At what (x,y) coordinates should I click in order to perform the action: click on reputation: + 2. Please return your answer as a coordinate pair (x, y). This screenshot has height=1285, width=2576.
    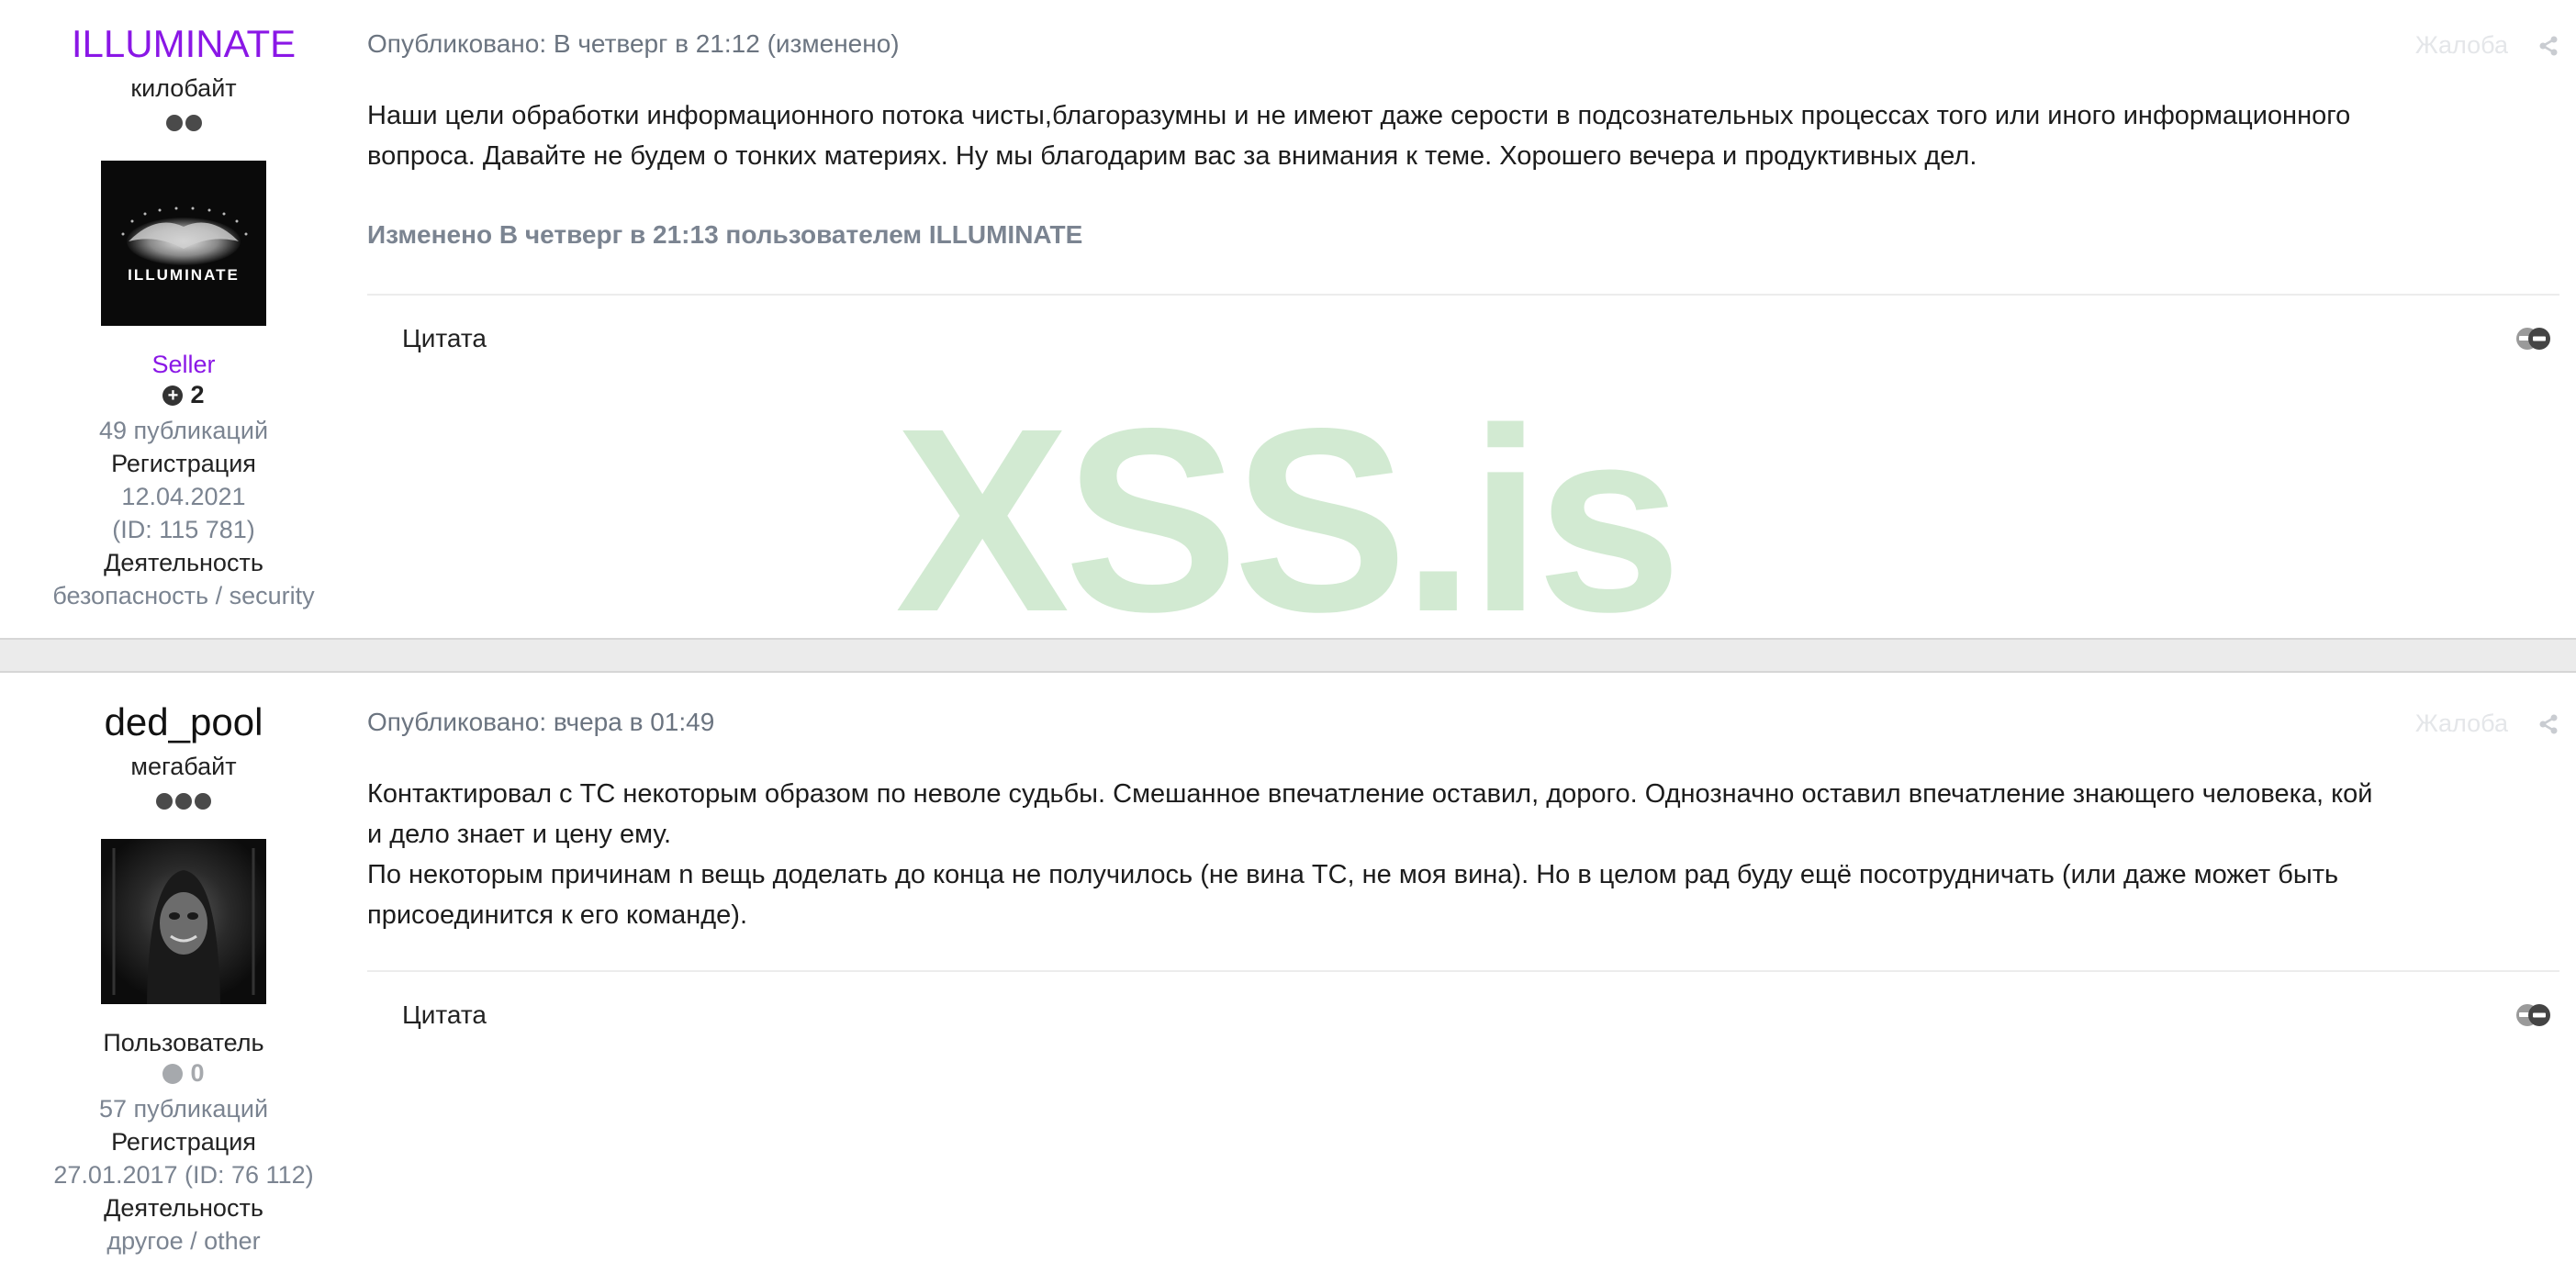
    Looking at the image, I should click on (183, 395).